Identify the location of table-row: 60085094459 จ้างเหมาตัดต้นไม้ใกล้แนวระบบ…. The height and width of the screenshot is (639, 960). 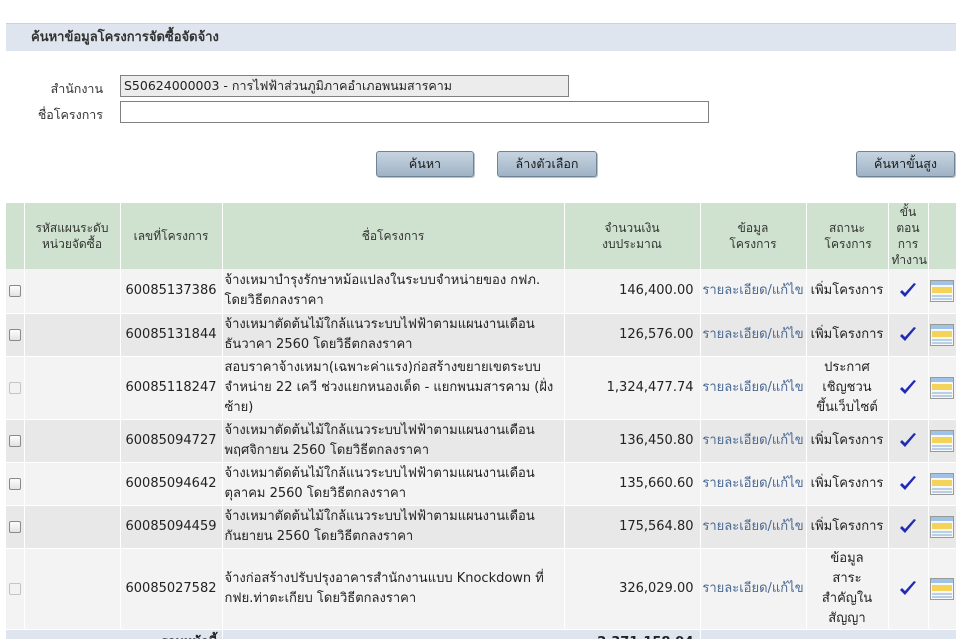
(481, 527).